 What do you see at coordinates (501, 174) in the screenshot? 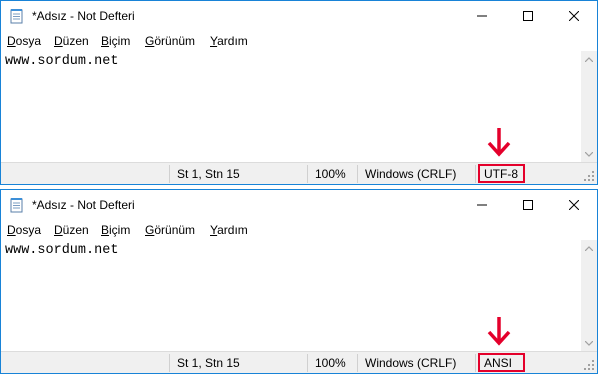
I see `encoding-label: UTF-8` at bounding box center [501, 174].